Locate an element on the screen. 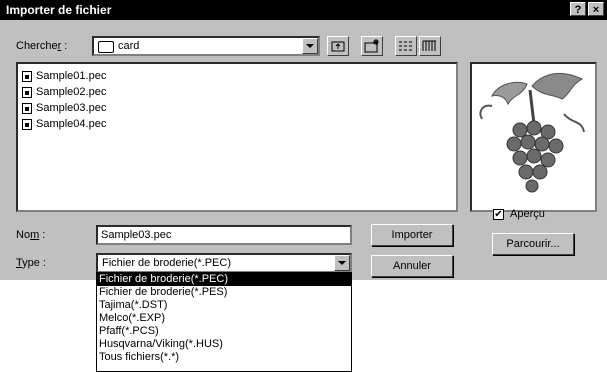  new-folder-icon is located at coordinates (371, 46).